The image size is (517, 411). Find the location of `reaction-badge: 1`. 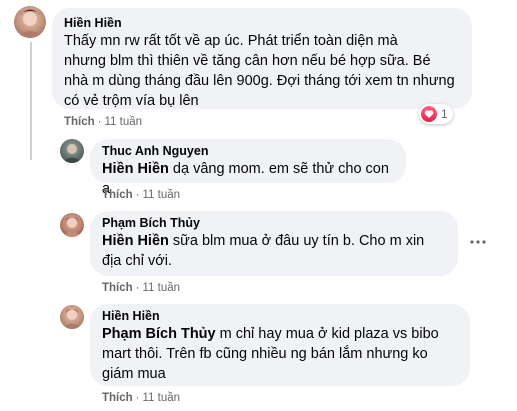

reaction-badge: 1 is located at coordinates (436, 114).